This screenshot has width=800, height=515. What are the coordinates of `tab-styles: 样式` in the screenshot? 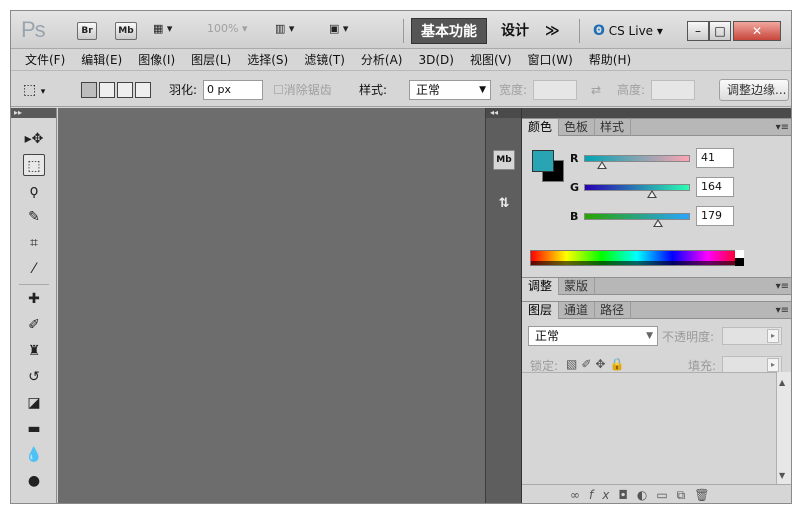 It's located at (613, 127).